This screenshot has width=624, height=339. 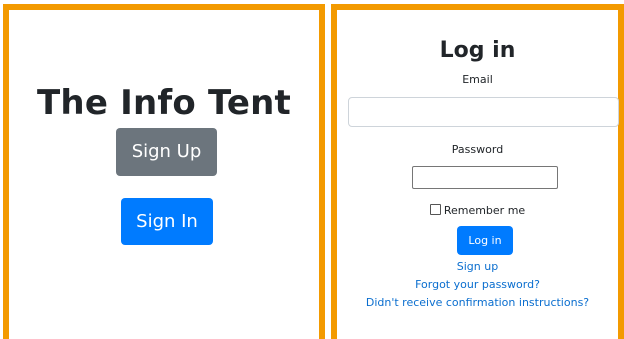 I want to click on sign-in-button: Sign In, so click(x=167, y=221).